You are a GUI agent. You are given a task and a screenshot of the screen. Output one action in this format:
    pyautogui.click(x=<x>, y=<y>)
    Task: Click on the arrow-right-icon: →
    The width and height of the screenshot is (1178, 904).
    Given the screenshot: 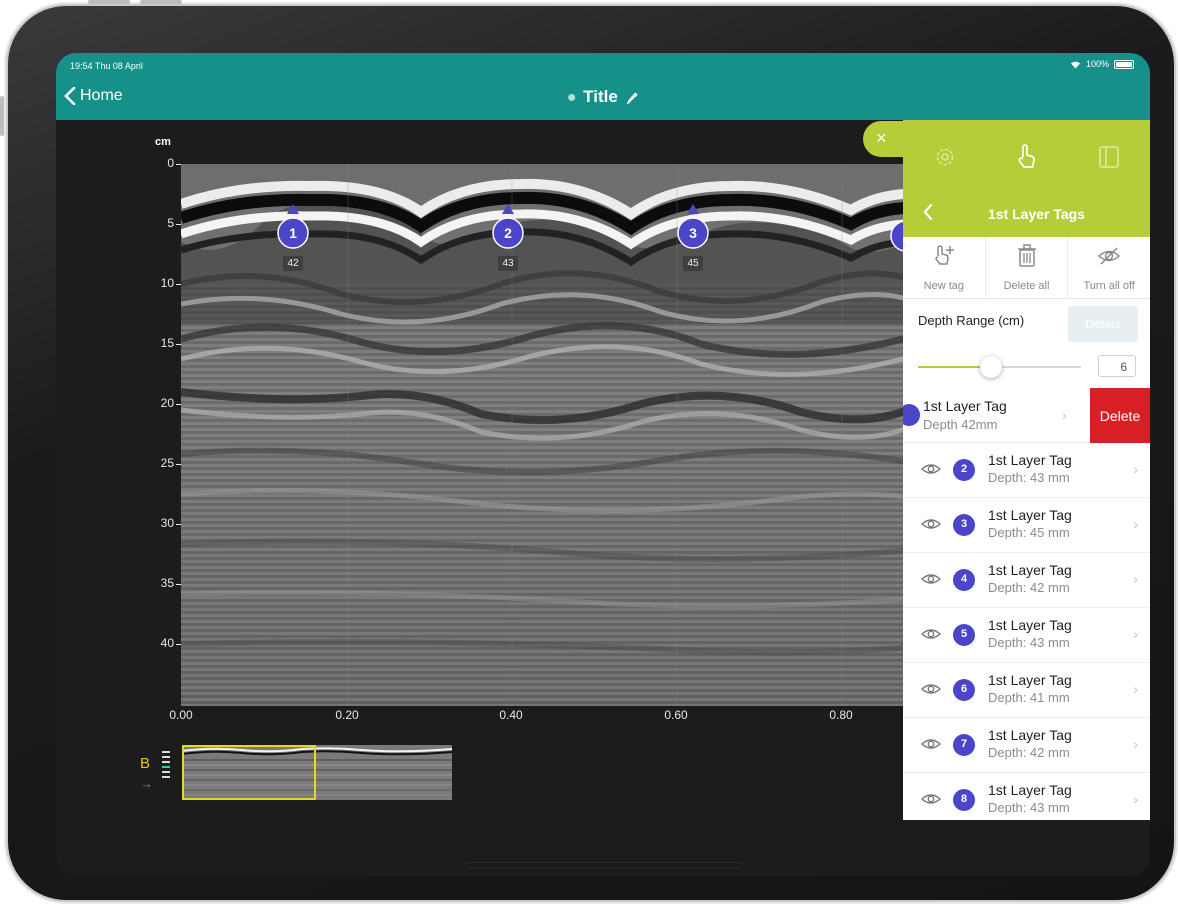 What is the action you would take?
    pyautogui.click(x=146, y=783)
    